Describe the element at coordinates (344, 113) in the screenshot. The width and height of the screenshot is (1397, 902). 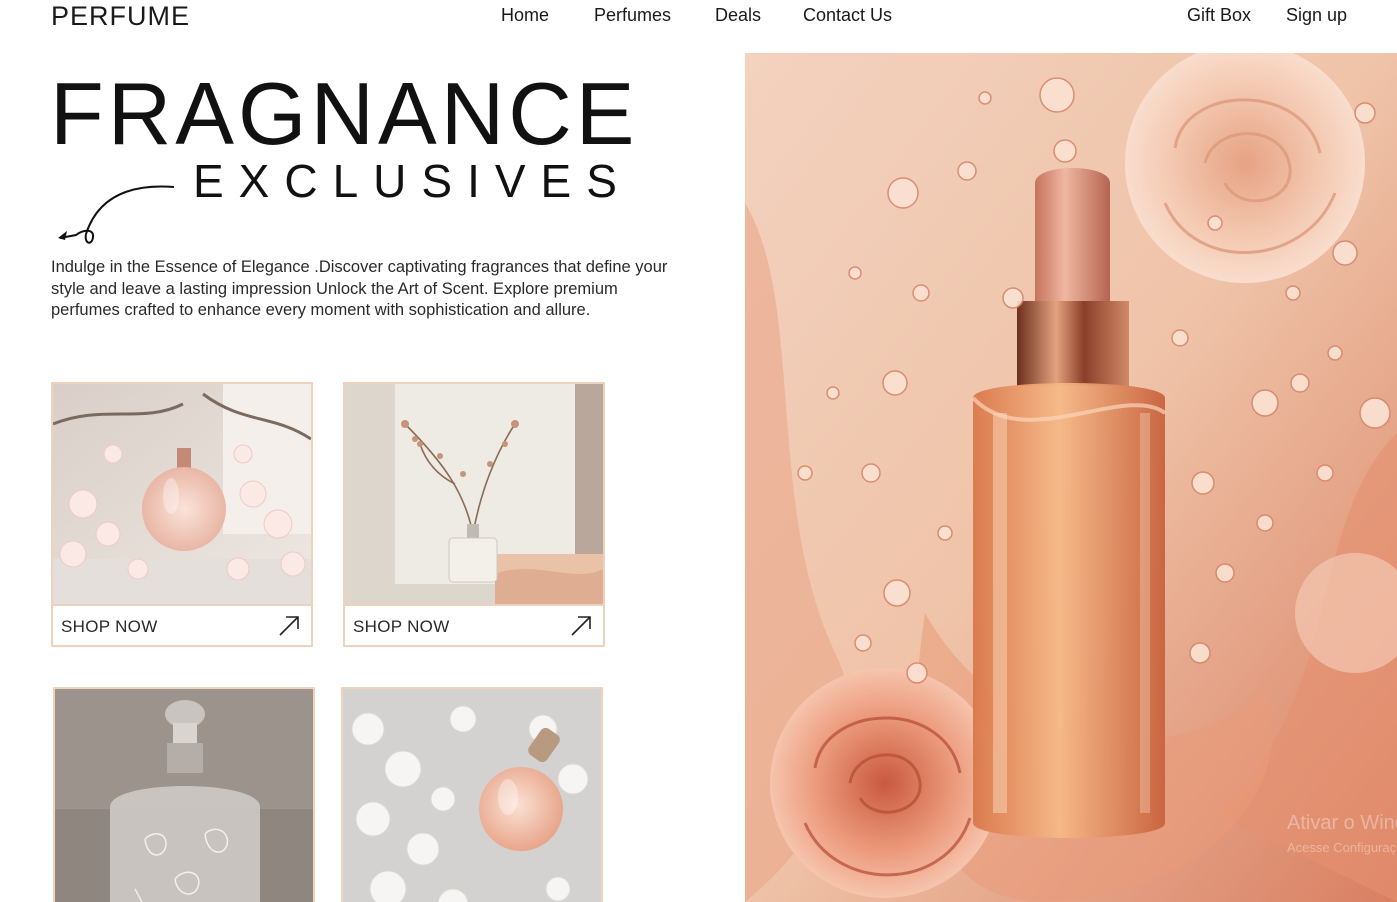
I see `hero-title: FRAGNANCE` at that location.